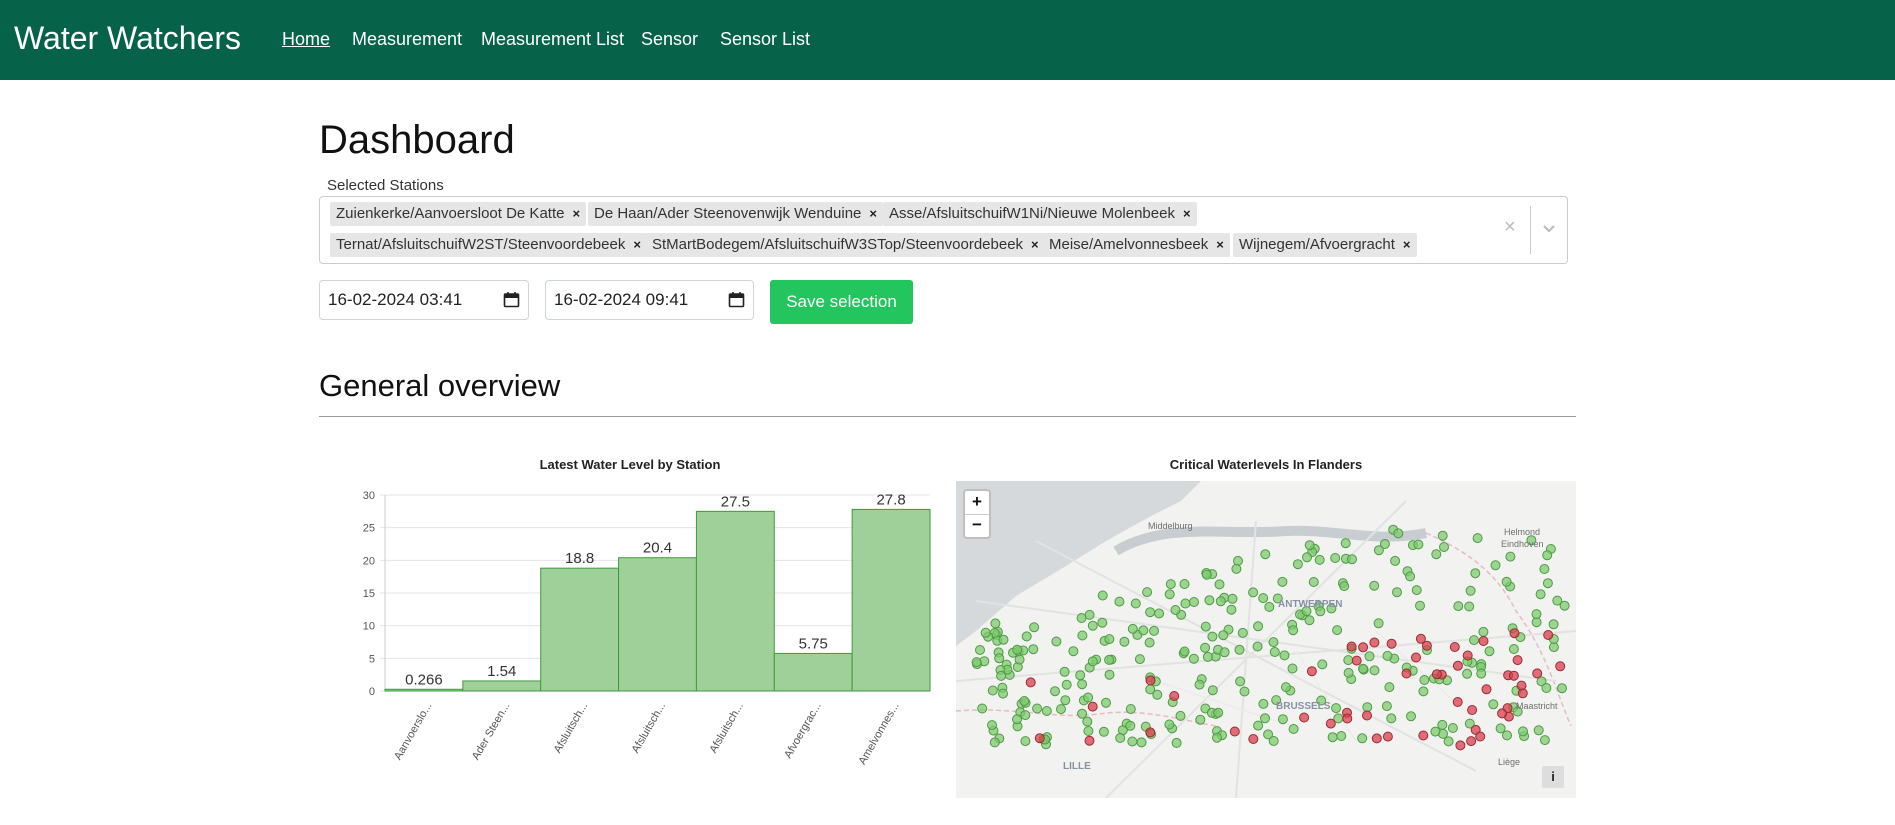 The width and height of the screenshot is (1895, 825). Describe the element at coordinates (765, 39) in the screenshot. I see `nav-sensor-list: Sensor List` at that location.